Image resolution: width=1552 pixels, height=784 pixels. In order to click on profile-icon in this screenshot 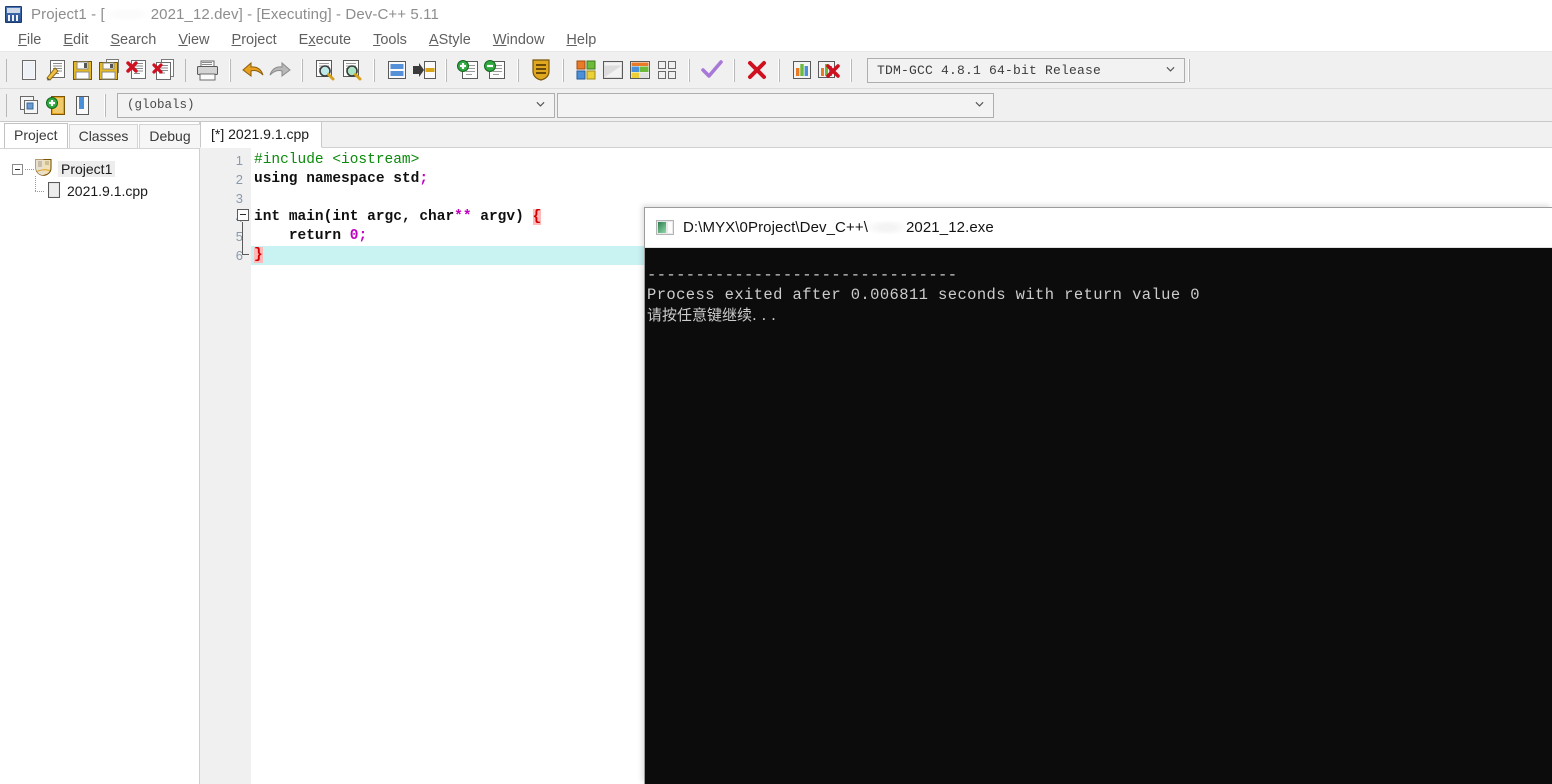, I will do `click(801, 70)`.